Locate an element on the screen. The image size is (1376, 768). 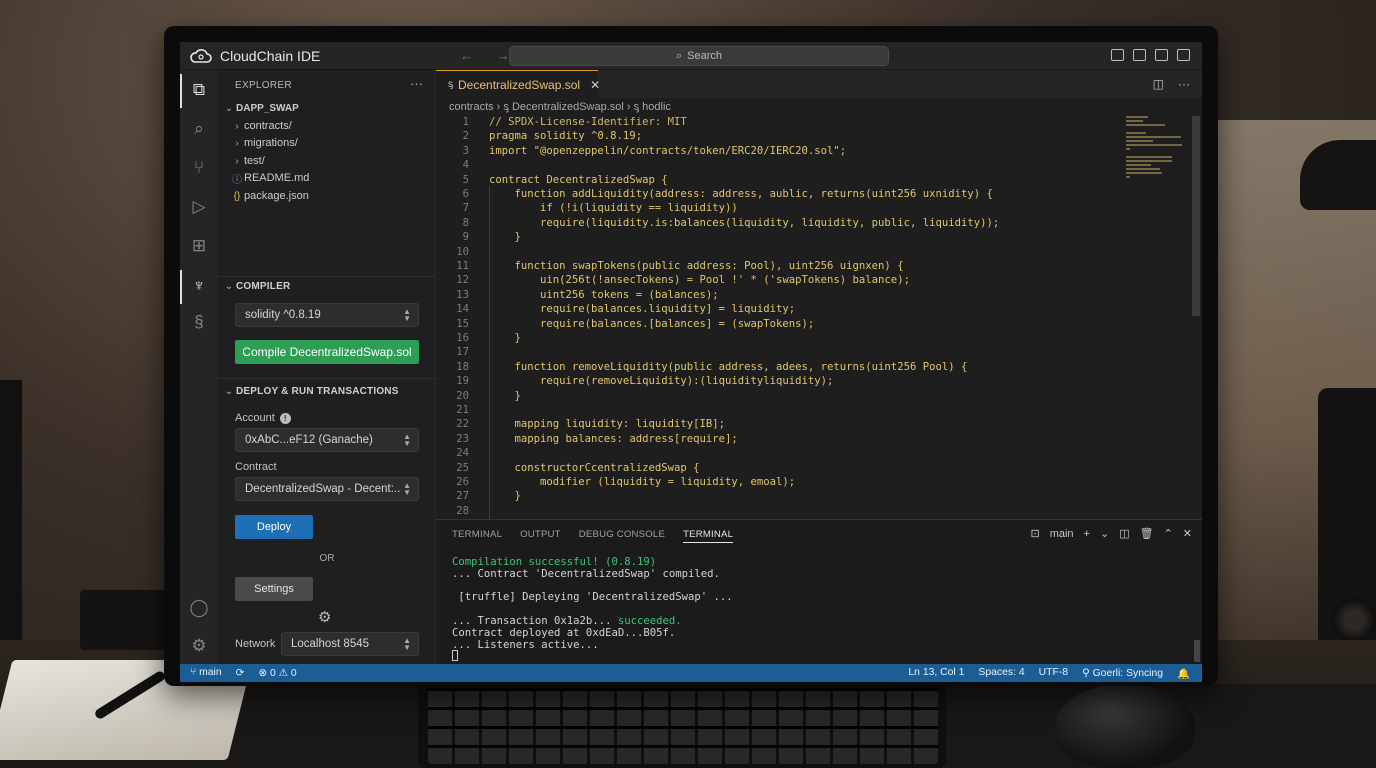
code-line: 21 is located at coordinates (781, 411).